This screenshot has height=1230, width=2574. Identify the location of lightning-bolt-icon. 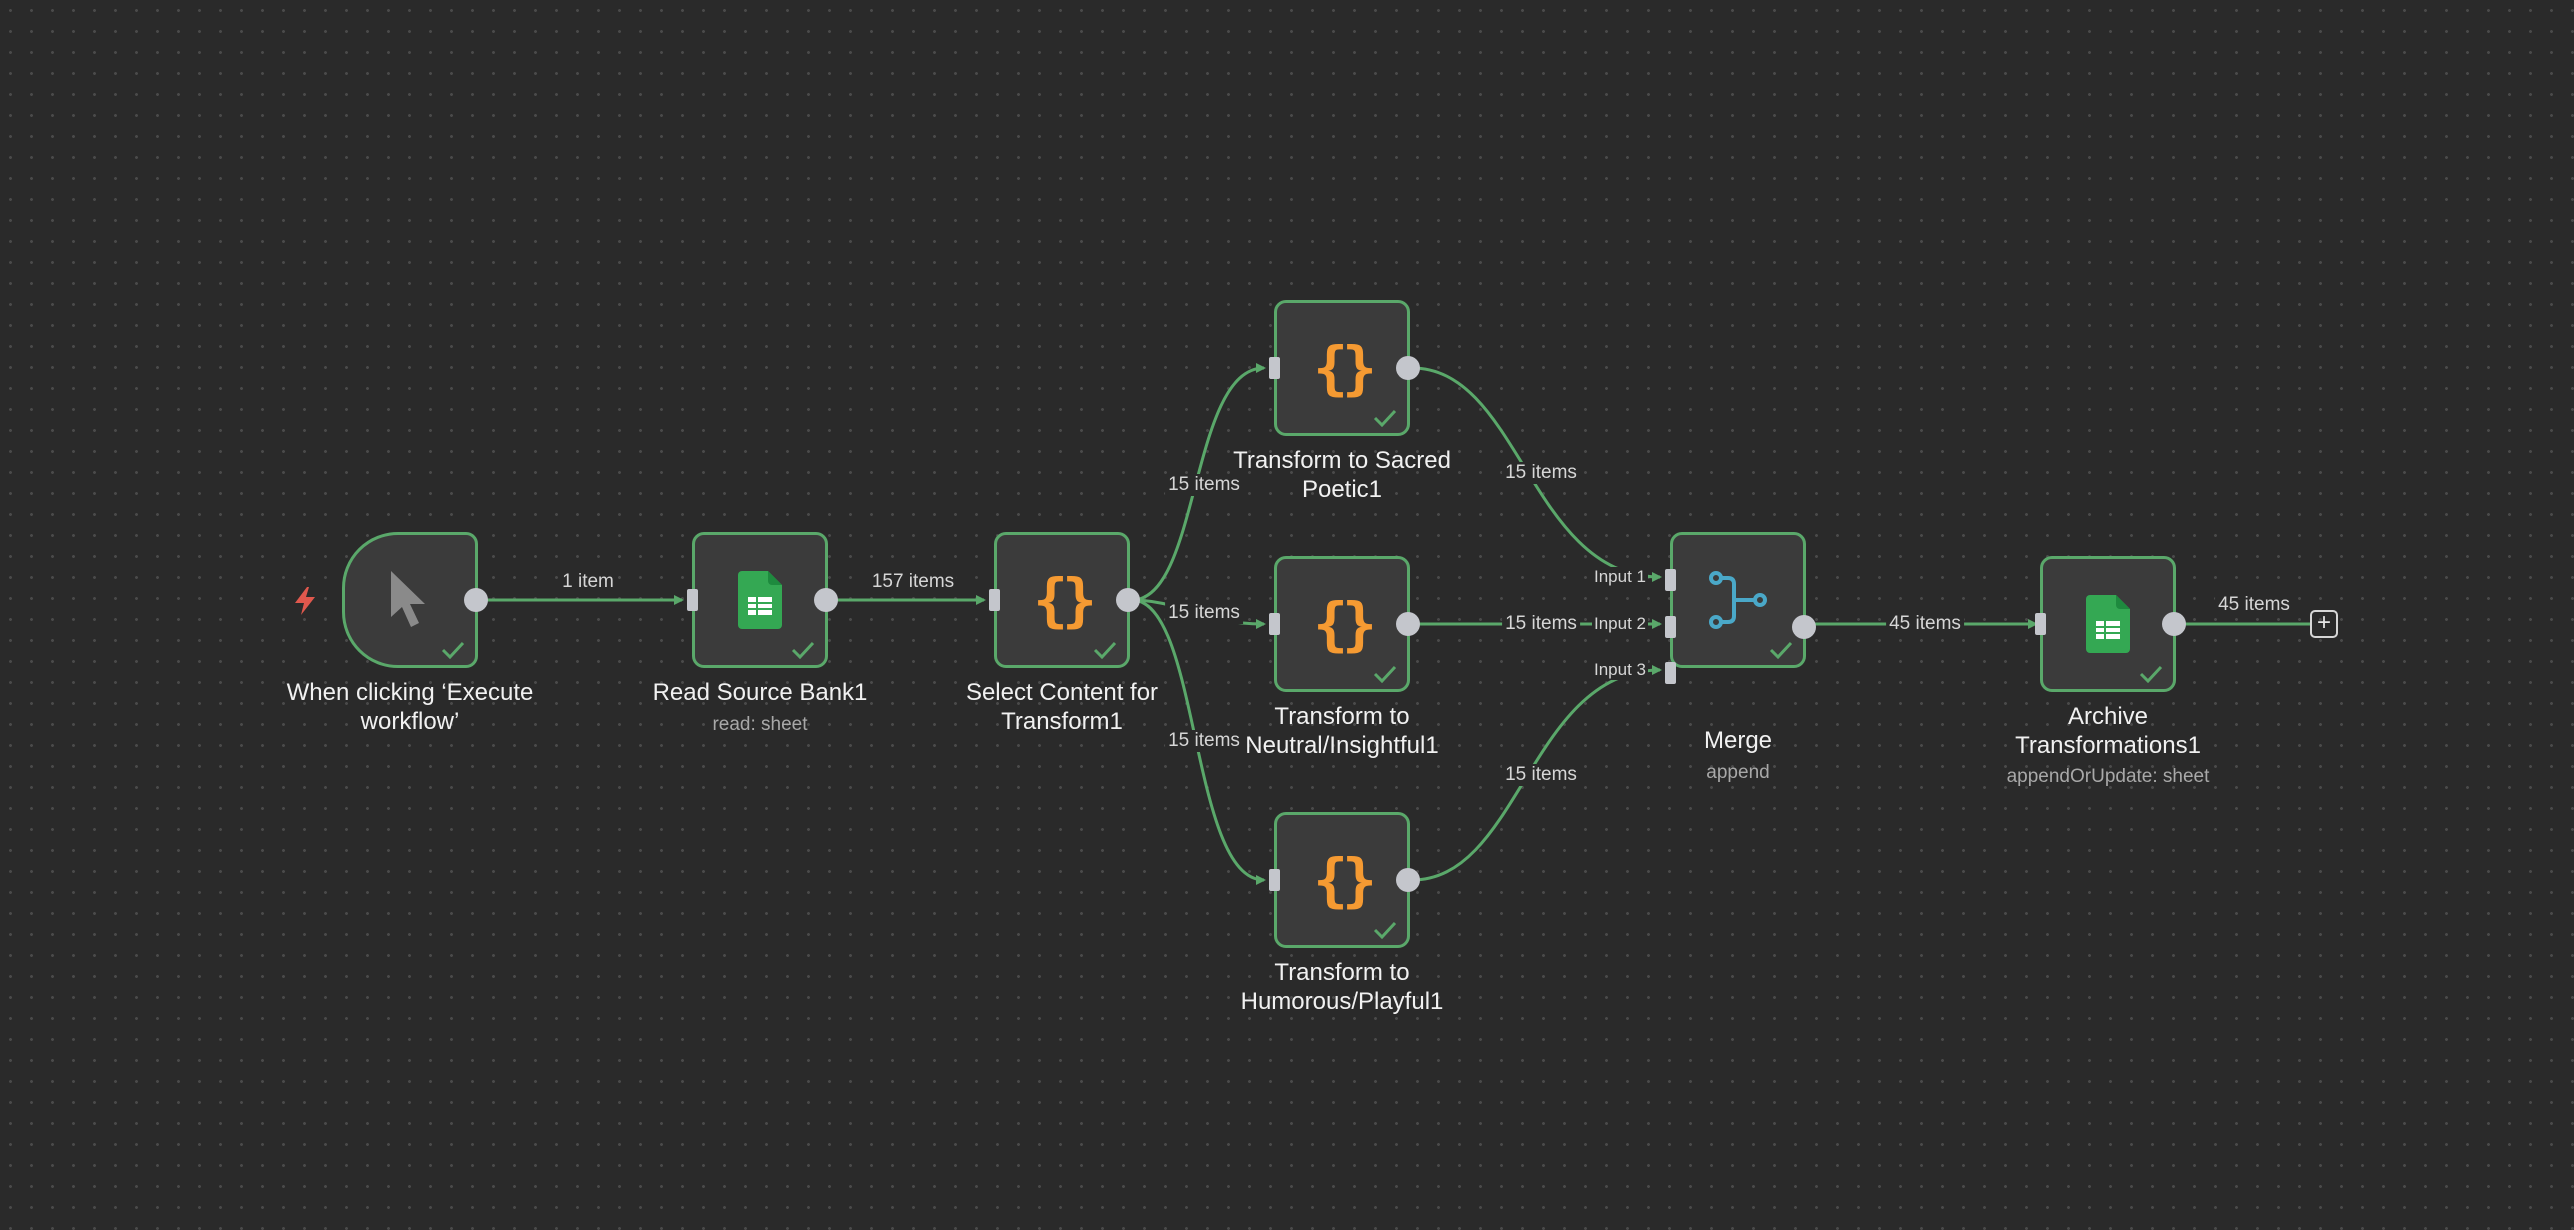
(305, 601).